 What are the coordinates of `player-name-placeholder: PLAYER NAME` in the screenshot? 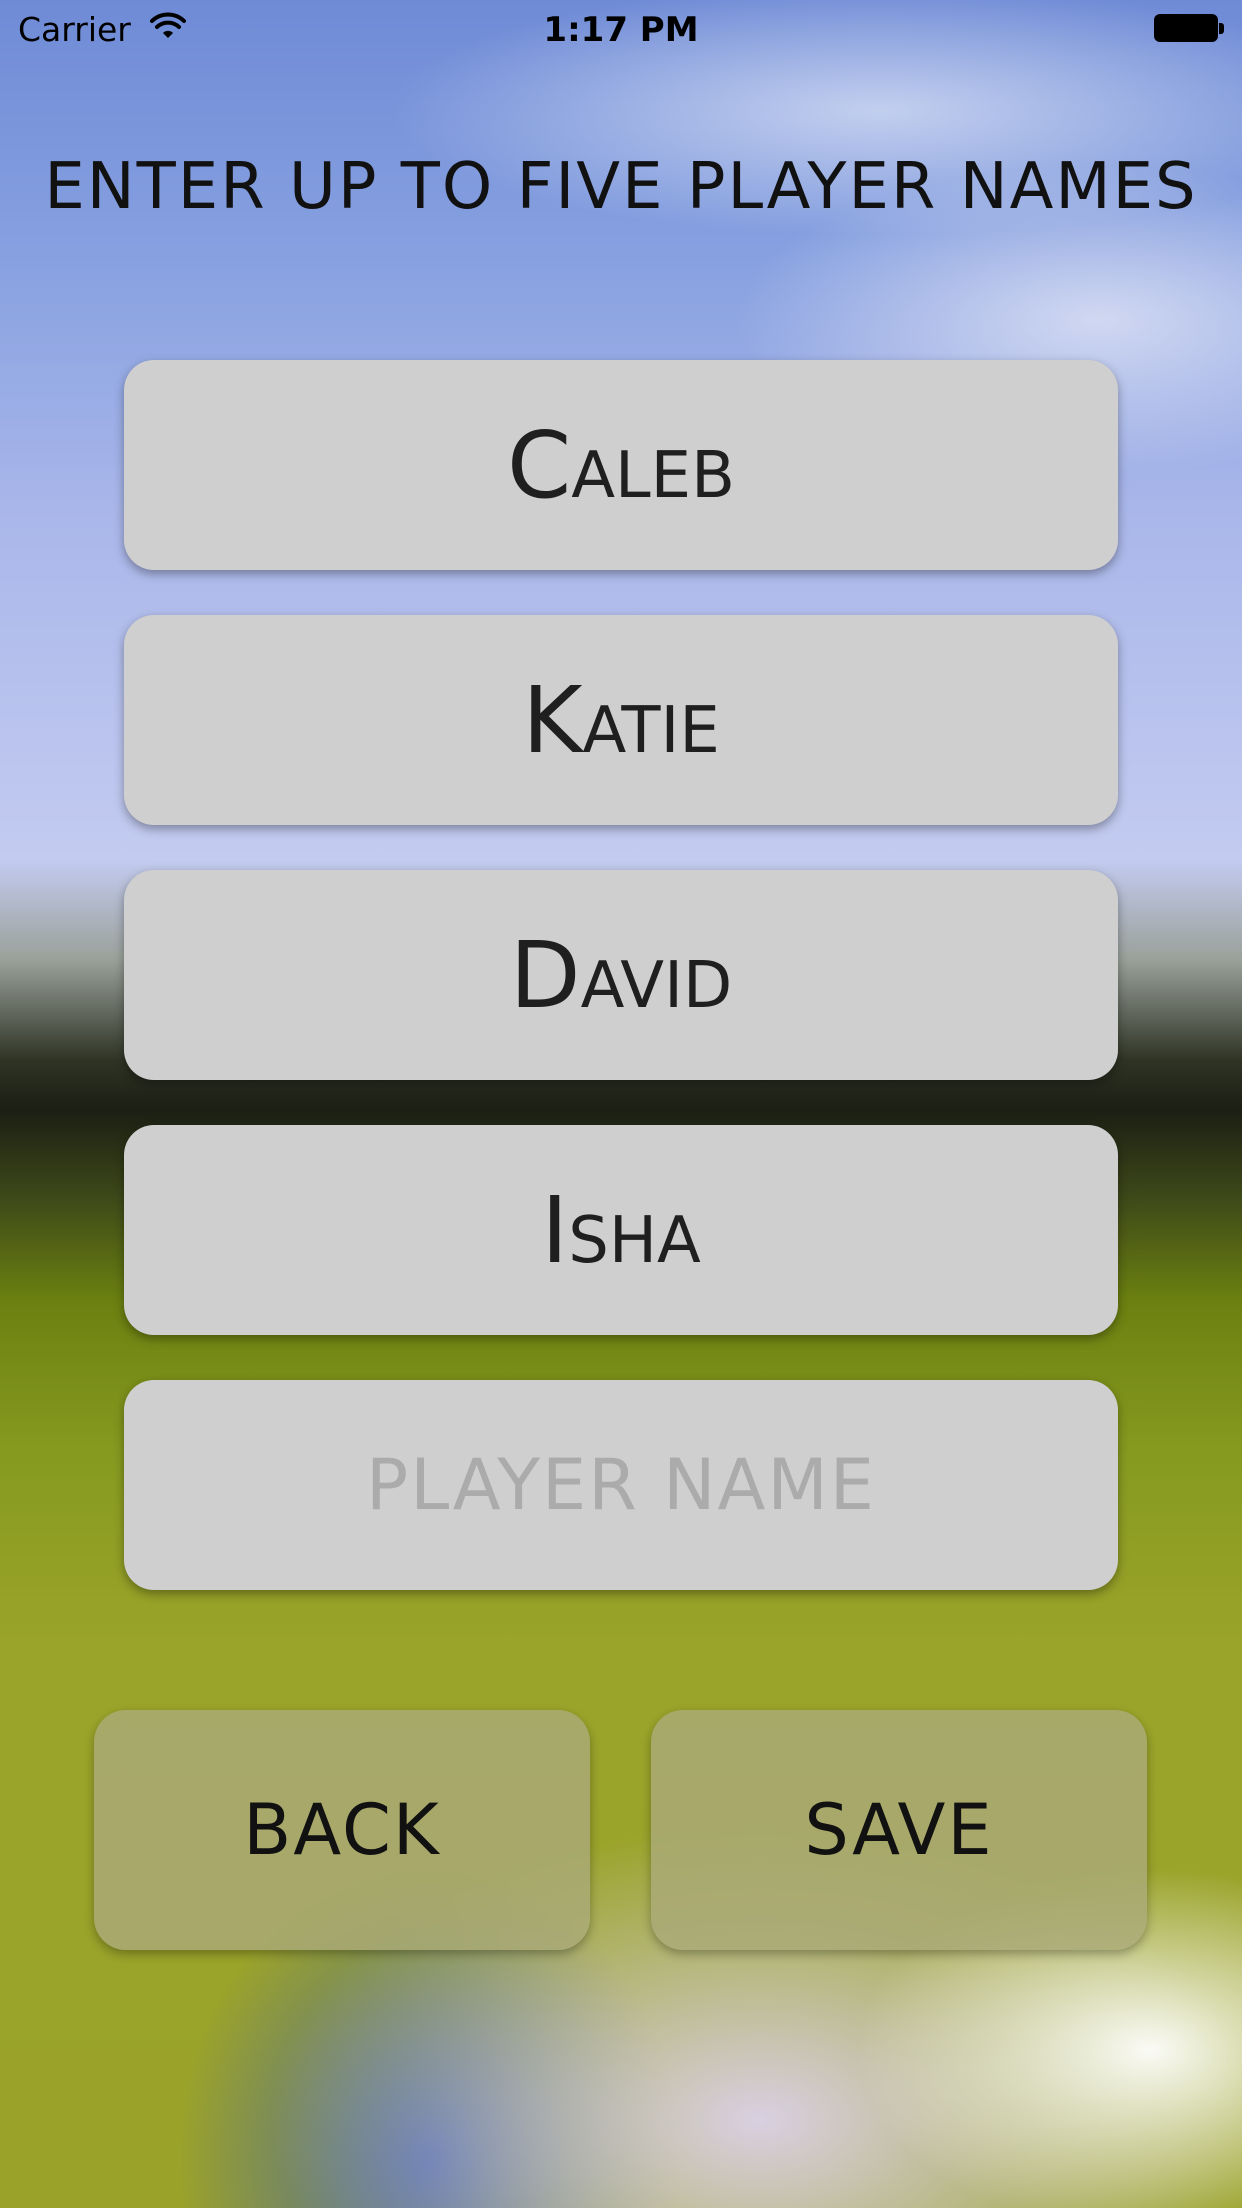 It's located at (621, 1485).